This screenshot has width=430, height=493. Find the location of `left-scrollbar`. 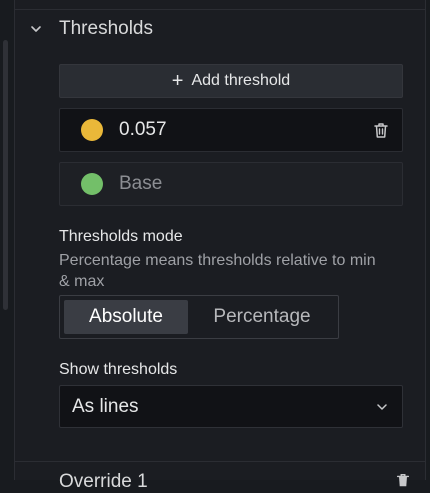

left-scrollbar is located at coordinates (7, 240).